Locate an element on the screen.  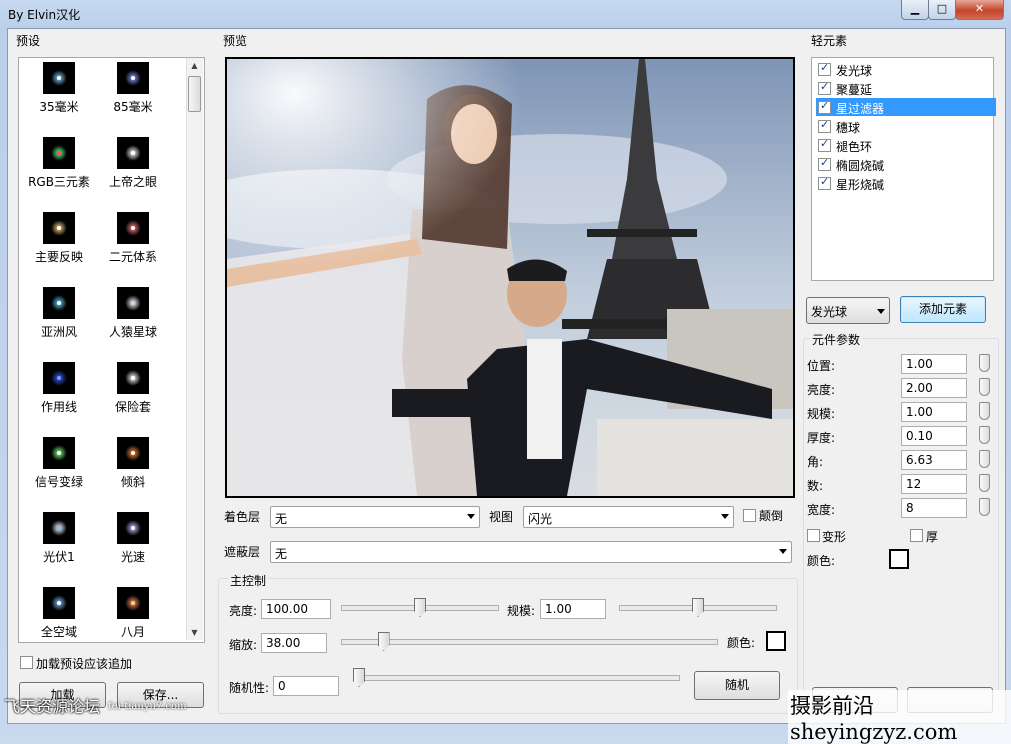
thick-checkbox is located at coordinates (916, 535).